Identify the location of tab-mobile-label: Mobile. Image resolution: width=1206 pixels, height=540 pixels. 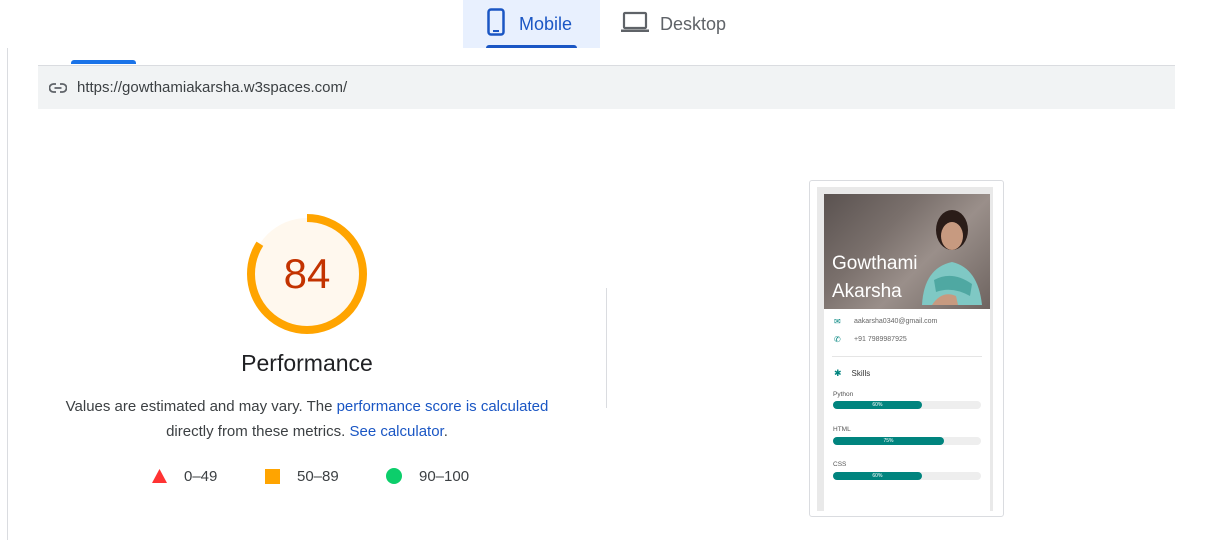
(546, 23).